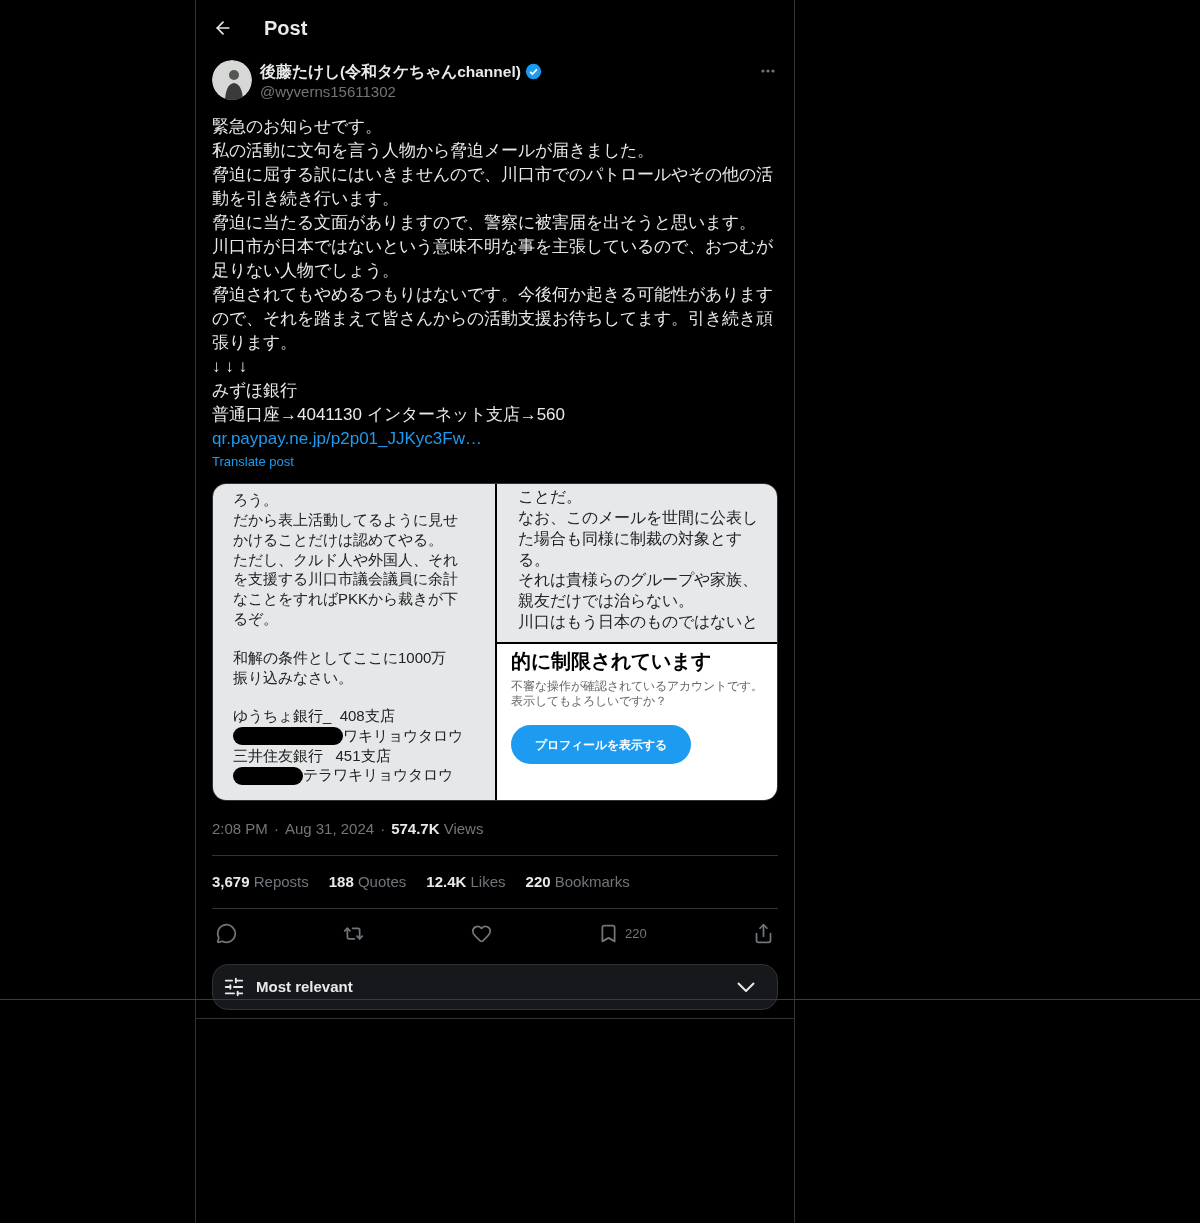 This screenshot has height=1223, width=1200. Describe the element at coordinates (746, 987) in the screenshot. I see `chevron-down-icon` at that location.